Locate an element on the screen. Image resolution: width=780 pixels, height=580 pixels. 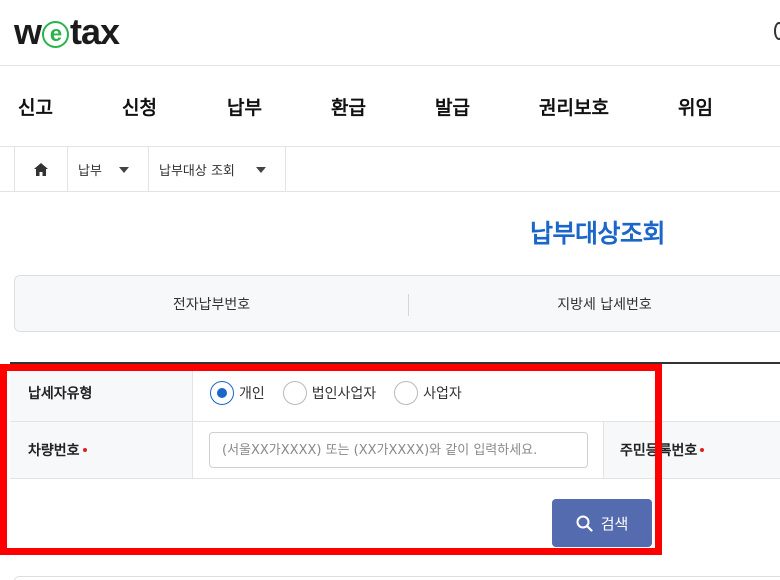
nav-item-rights-protection: 권리보호 is located at coordinates (574, 106).